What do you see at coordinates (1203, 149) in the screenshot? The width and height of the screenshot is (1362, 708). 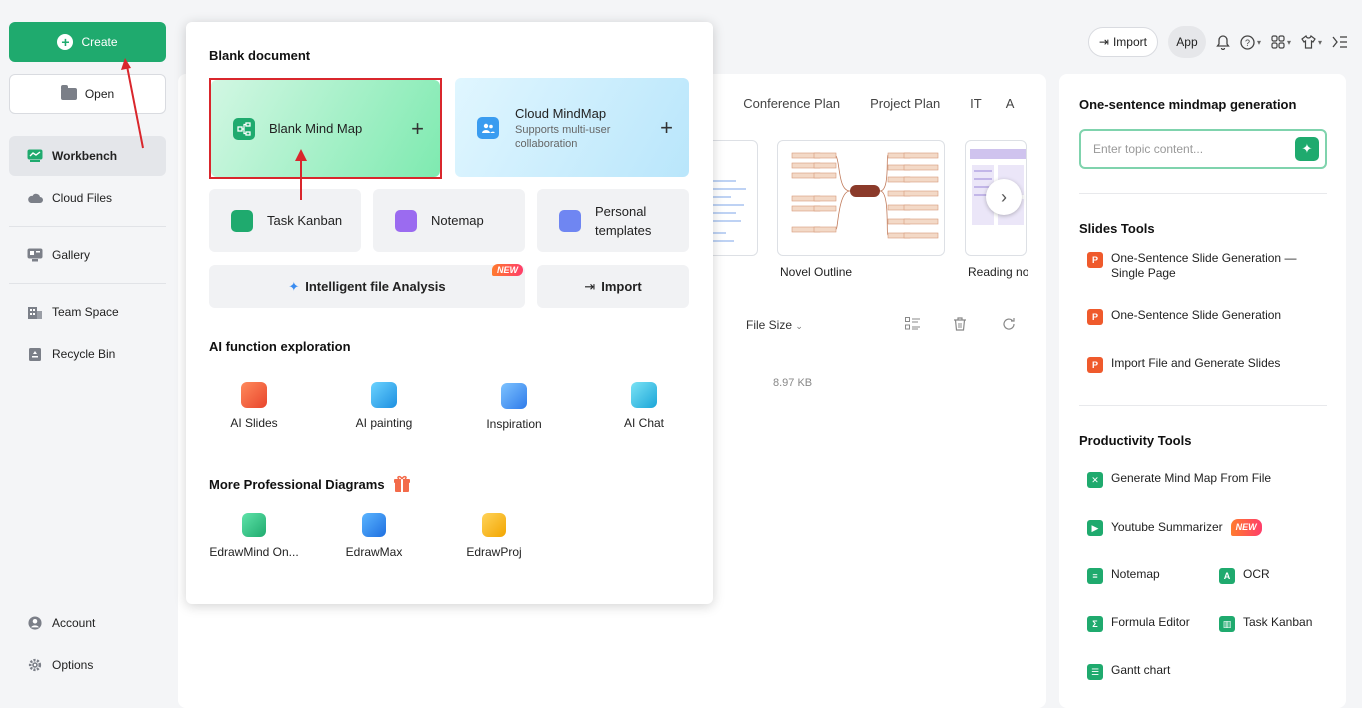 I see `topic-input` at bounding box center [1203, 149].